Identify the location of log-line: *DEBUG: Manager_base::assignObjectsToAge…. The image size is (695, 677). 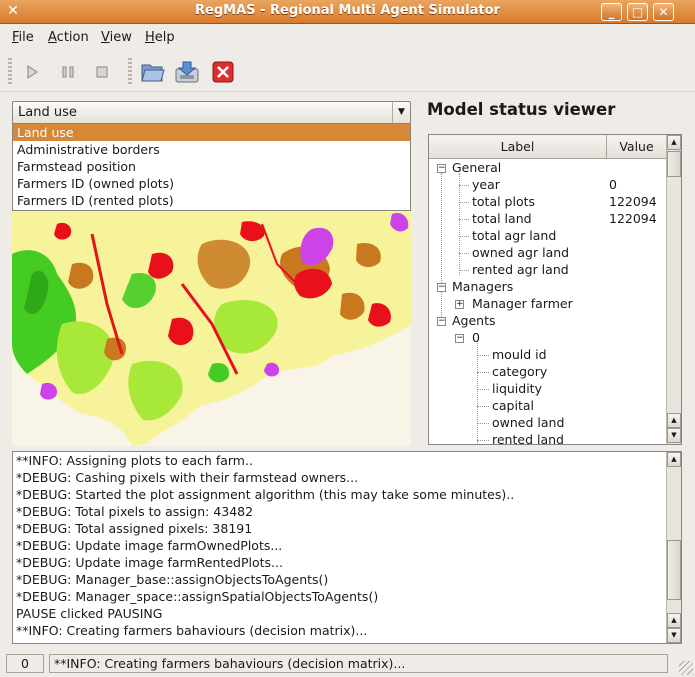
(172, 579).